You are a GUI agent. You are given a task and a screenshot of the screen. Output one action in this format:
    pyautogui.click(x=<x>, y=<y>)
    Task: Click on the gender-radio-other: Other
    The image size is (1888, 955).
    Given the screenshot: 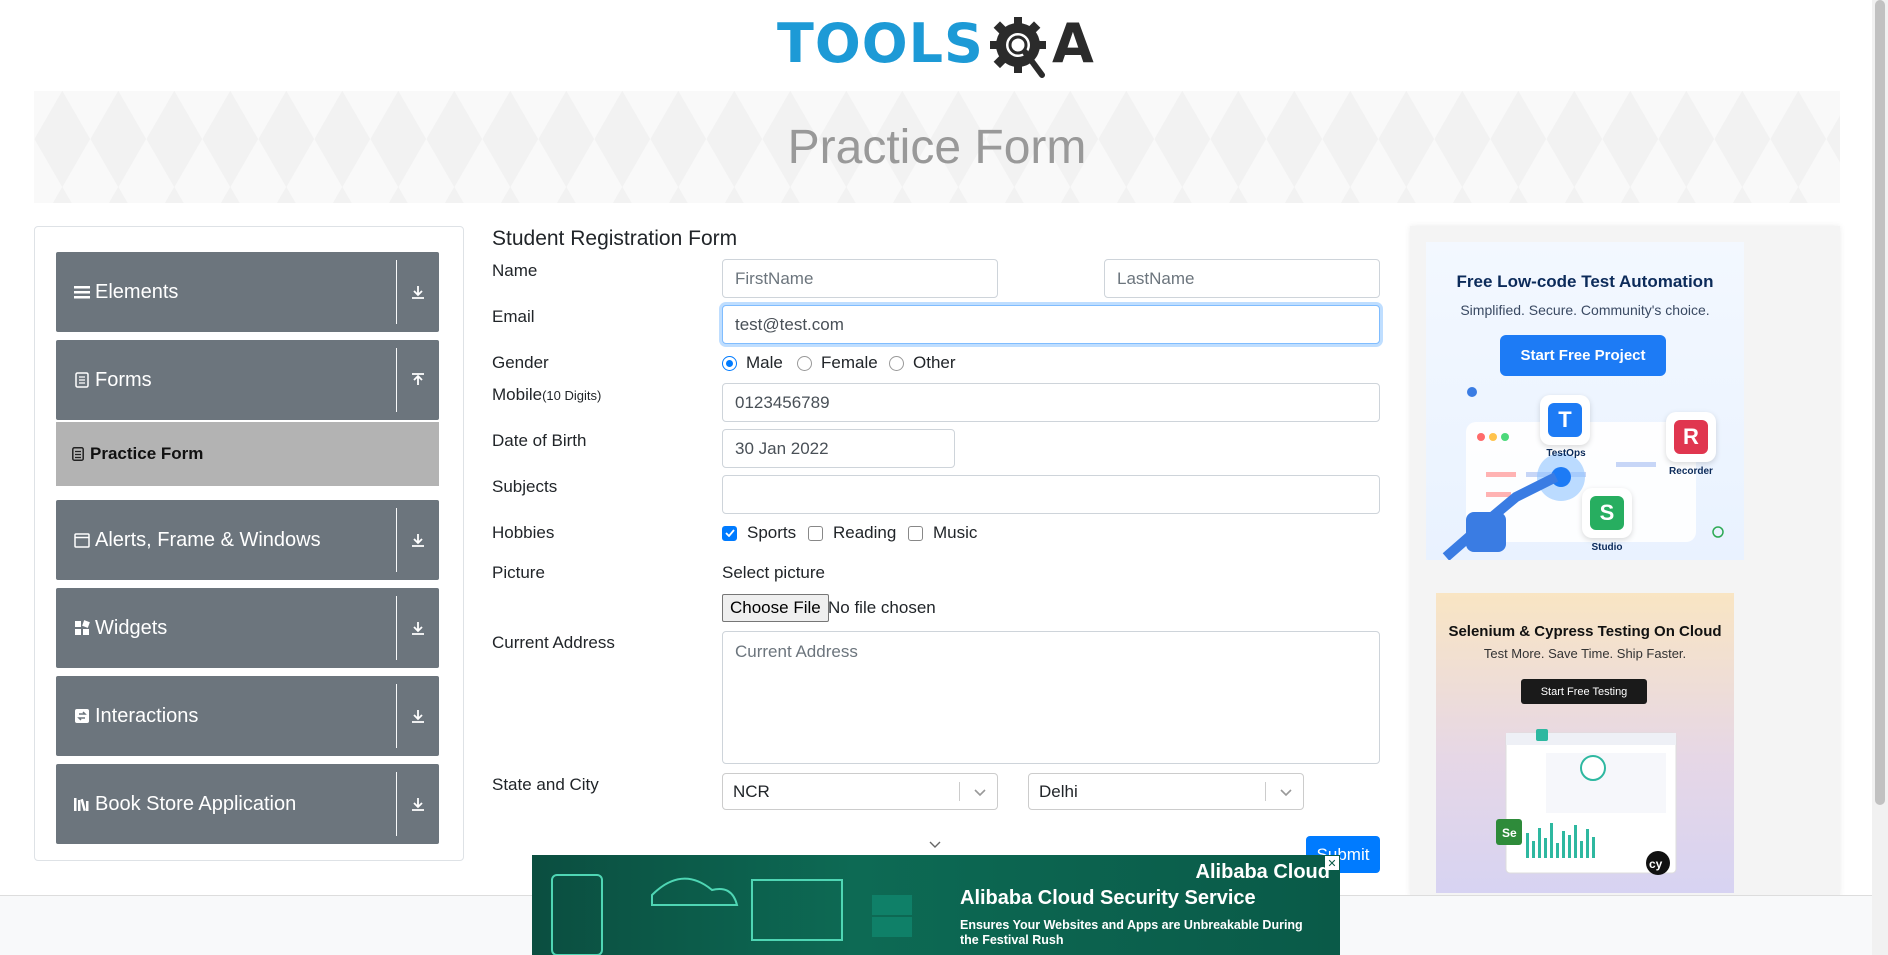 What is the action you would take?
    pyautogui.click(x=922, y=363)
    